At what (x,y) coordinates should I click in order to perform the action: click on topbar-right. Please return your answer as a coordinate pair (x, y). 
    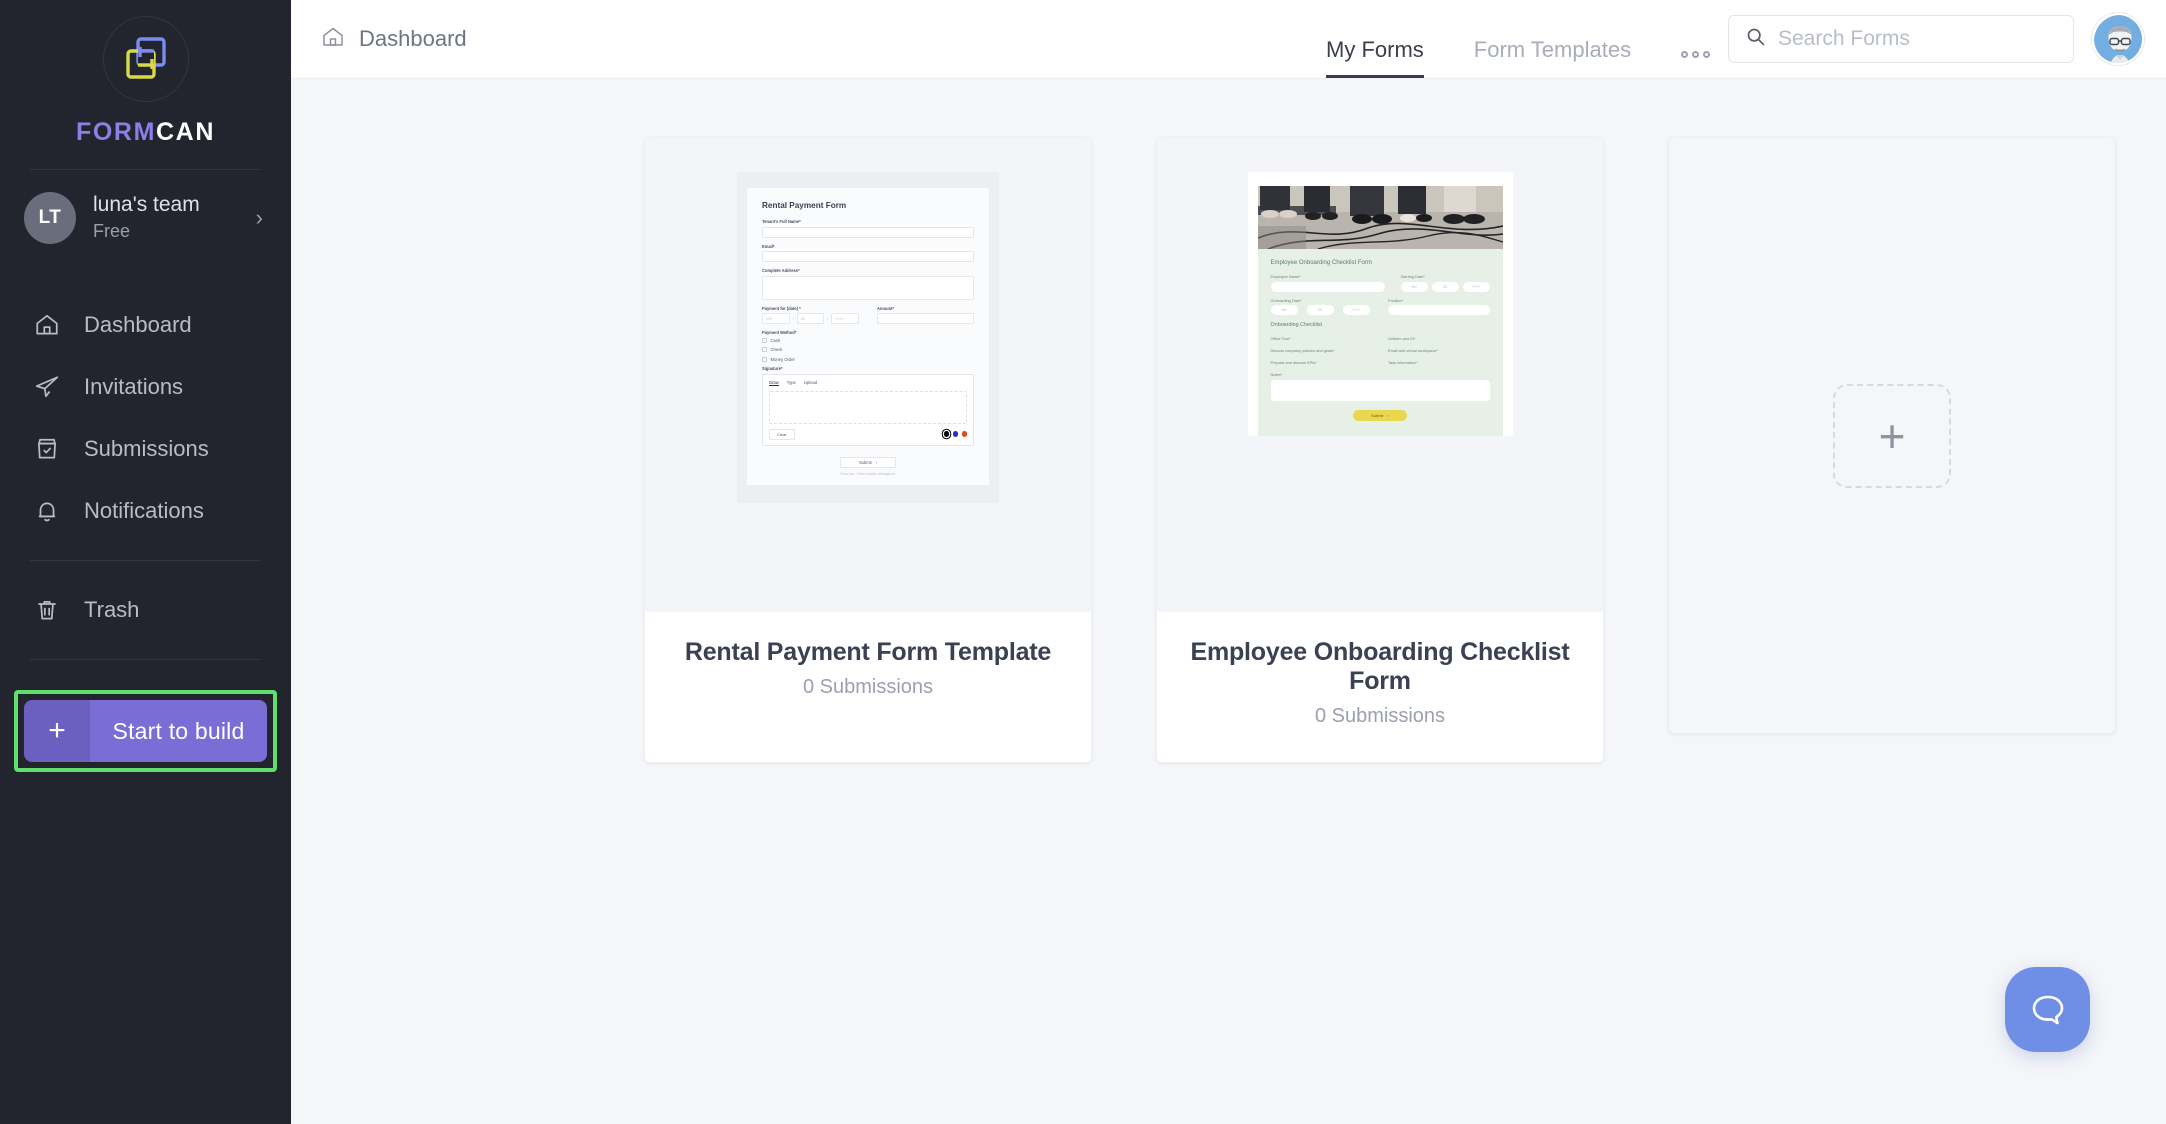
    Looking at the image, I should click on (1947, 39).